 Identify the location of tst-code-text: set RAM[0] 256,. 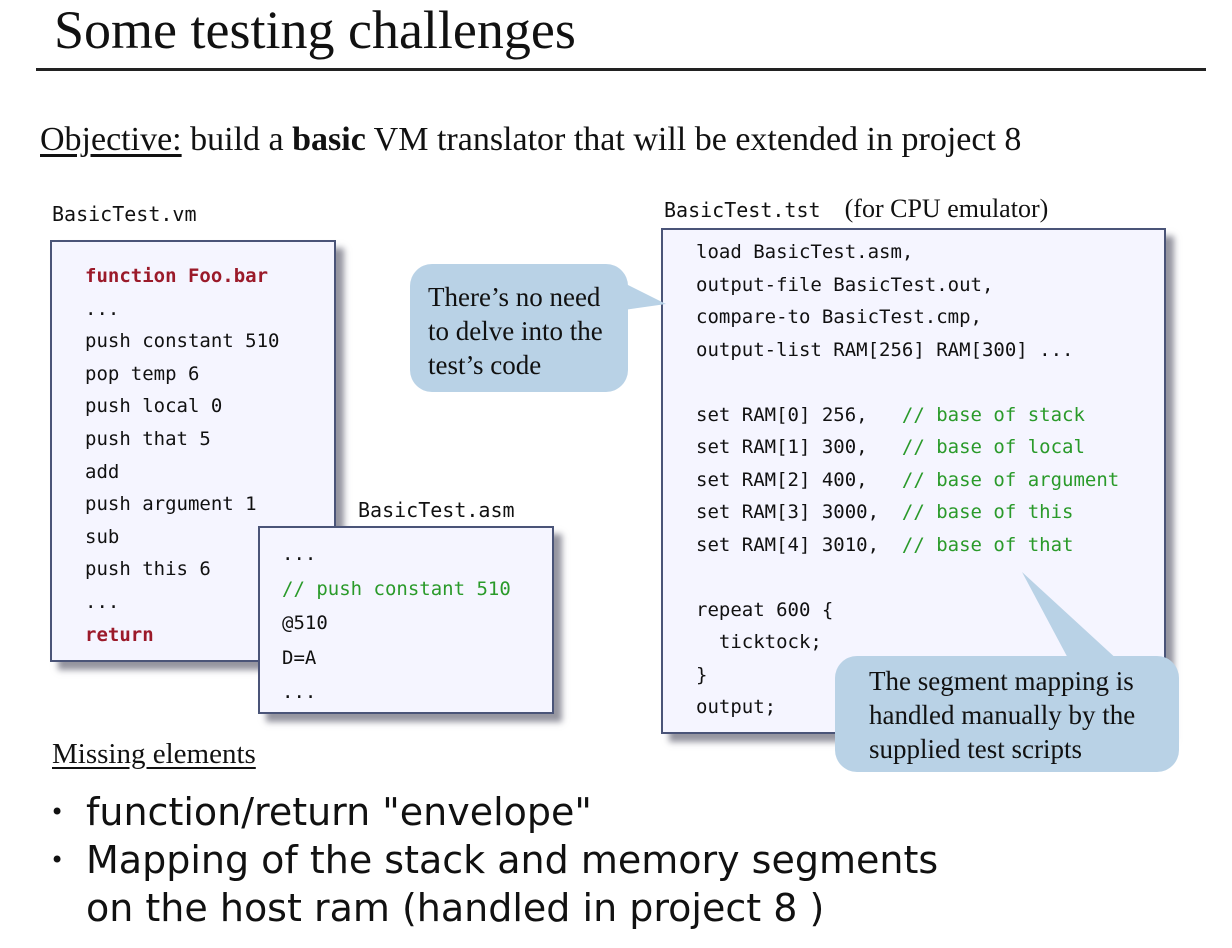
(799, 414).